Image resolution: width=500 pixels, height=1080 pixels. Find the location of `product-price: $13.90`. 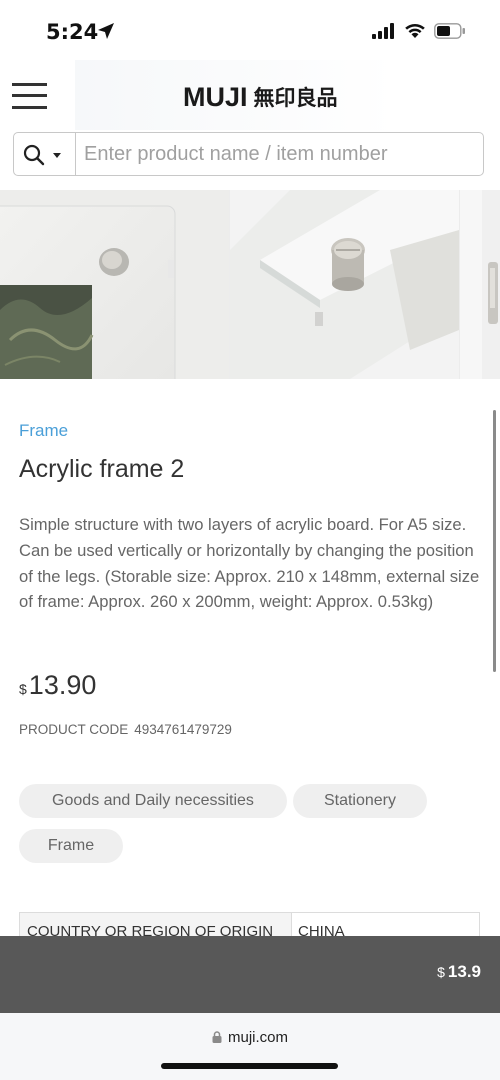

product-price: $13.90 is located at coordinates (57, 685).